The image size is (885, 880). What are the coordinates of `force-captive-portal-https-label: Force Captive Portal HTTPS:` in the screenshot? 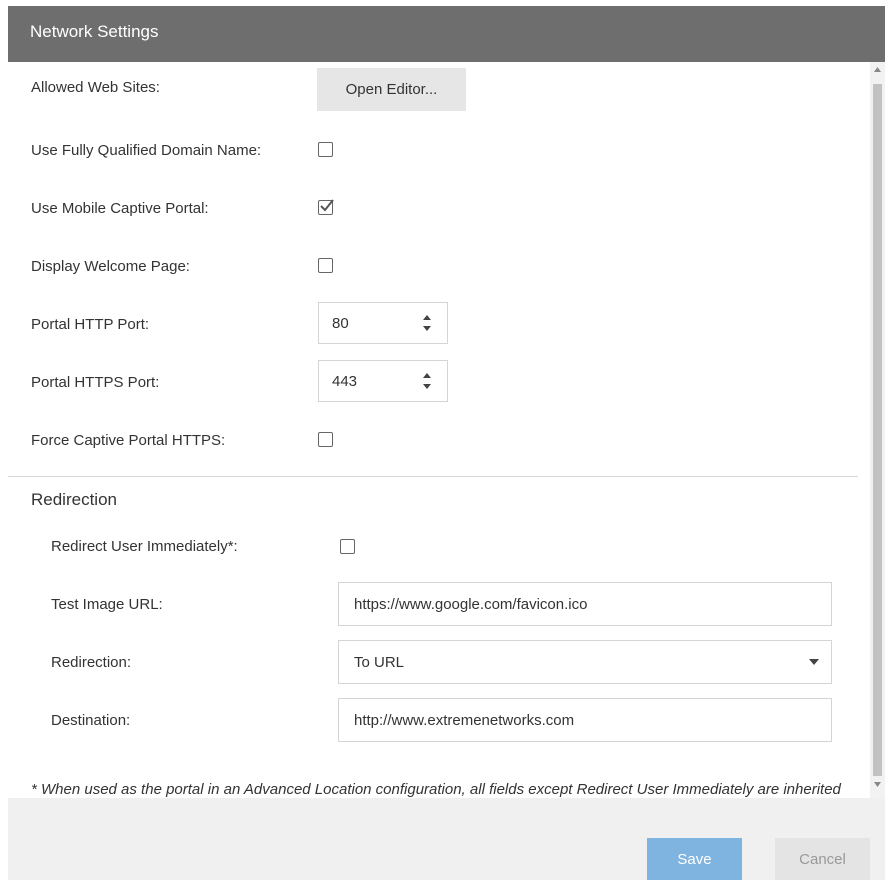 It's located at (128, 440).